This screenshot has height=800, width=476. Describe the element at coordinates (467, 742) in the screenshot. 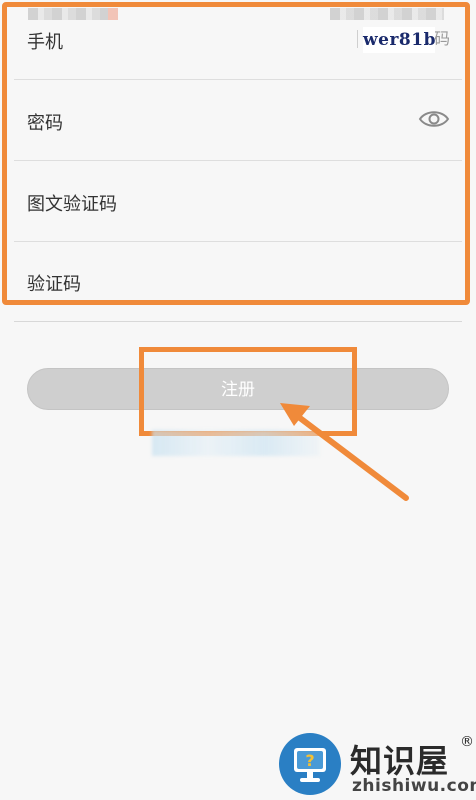

I see `watermark-registered-mark: ®` at that location.